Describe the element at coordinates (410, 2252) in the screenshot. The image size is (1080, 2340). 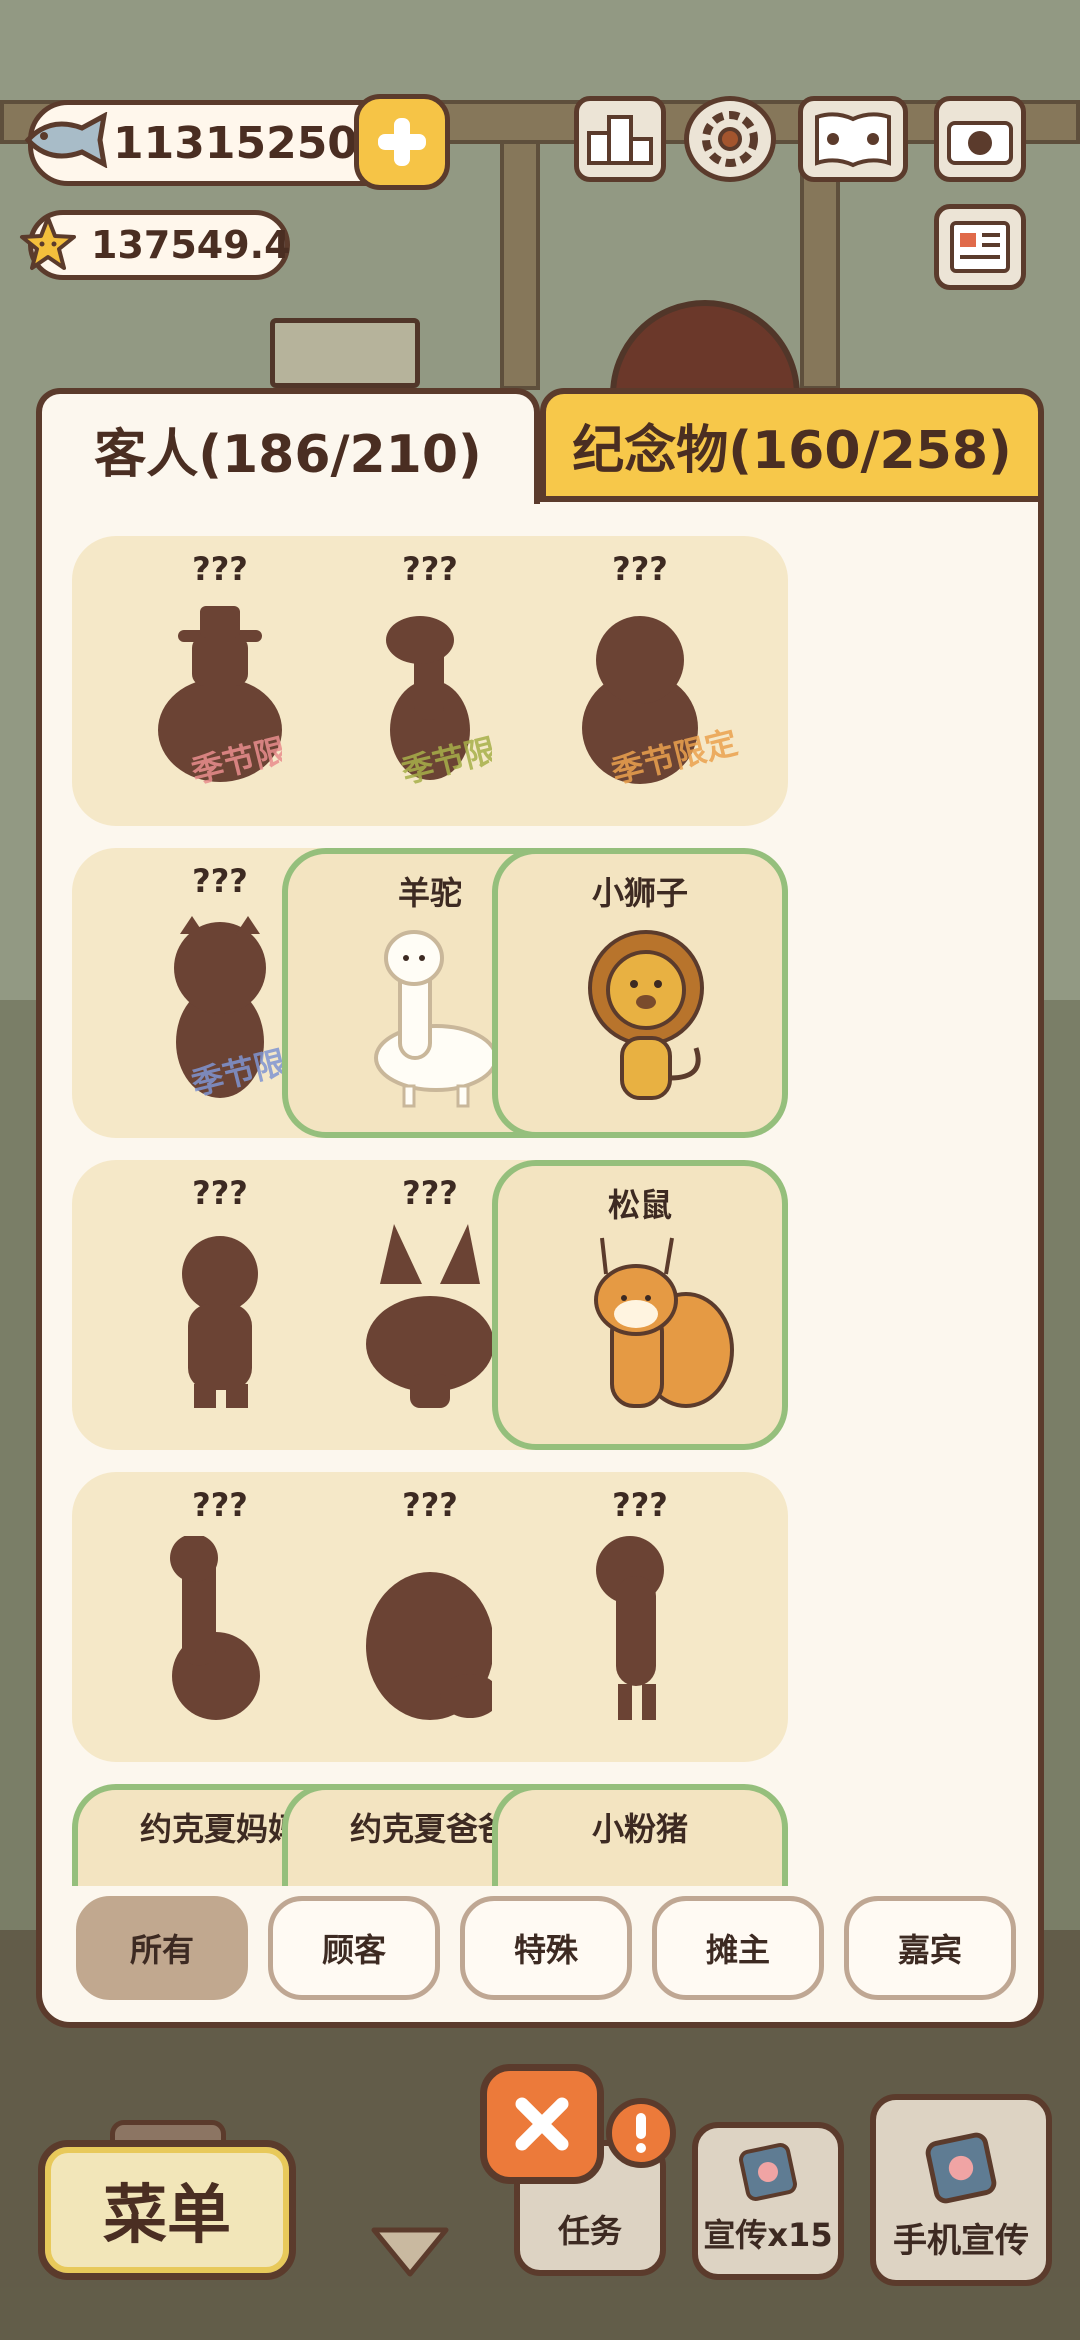
I see `chevron-down-icon` at that location.